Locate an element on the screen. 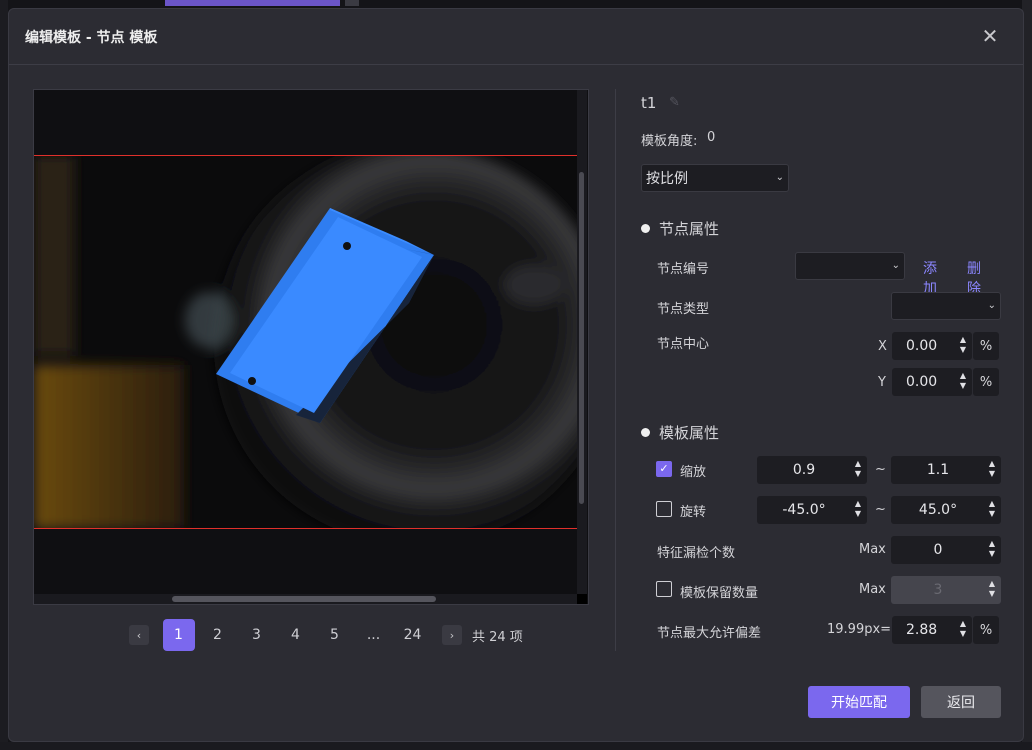 This screenshot has height=750, width=1032. center-y-unit: % is located at coordinates (986, 382).